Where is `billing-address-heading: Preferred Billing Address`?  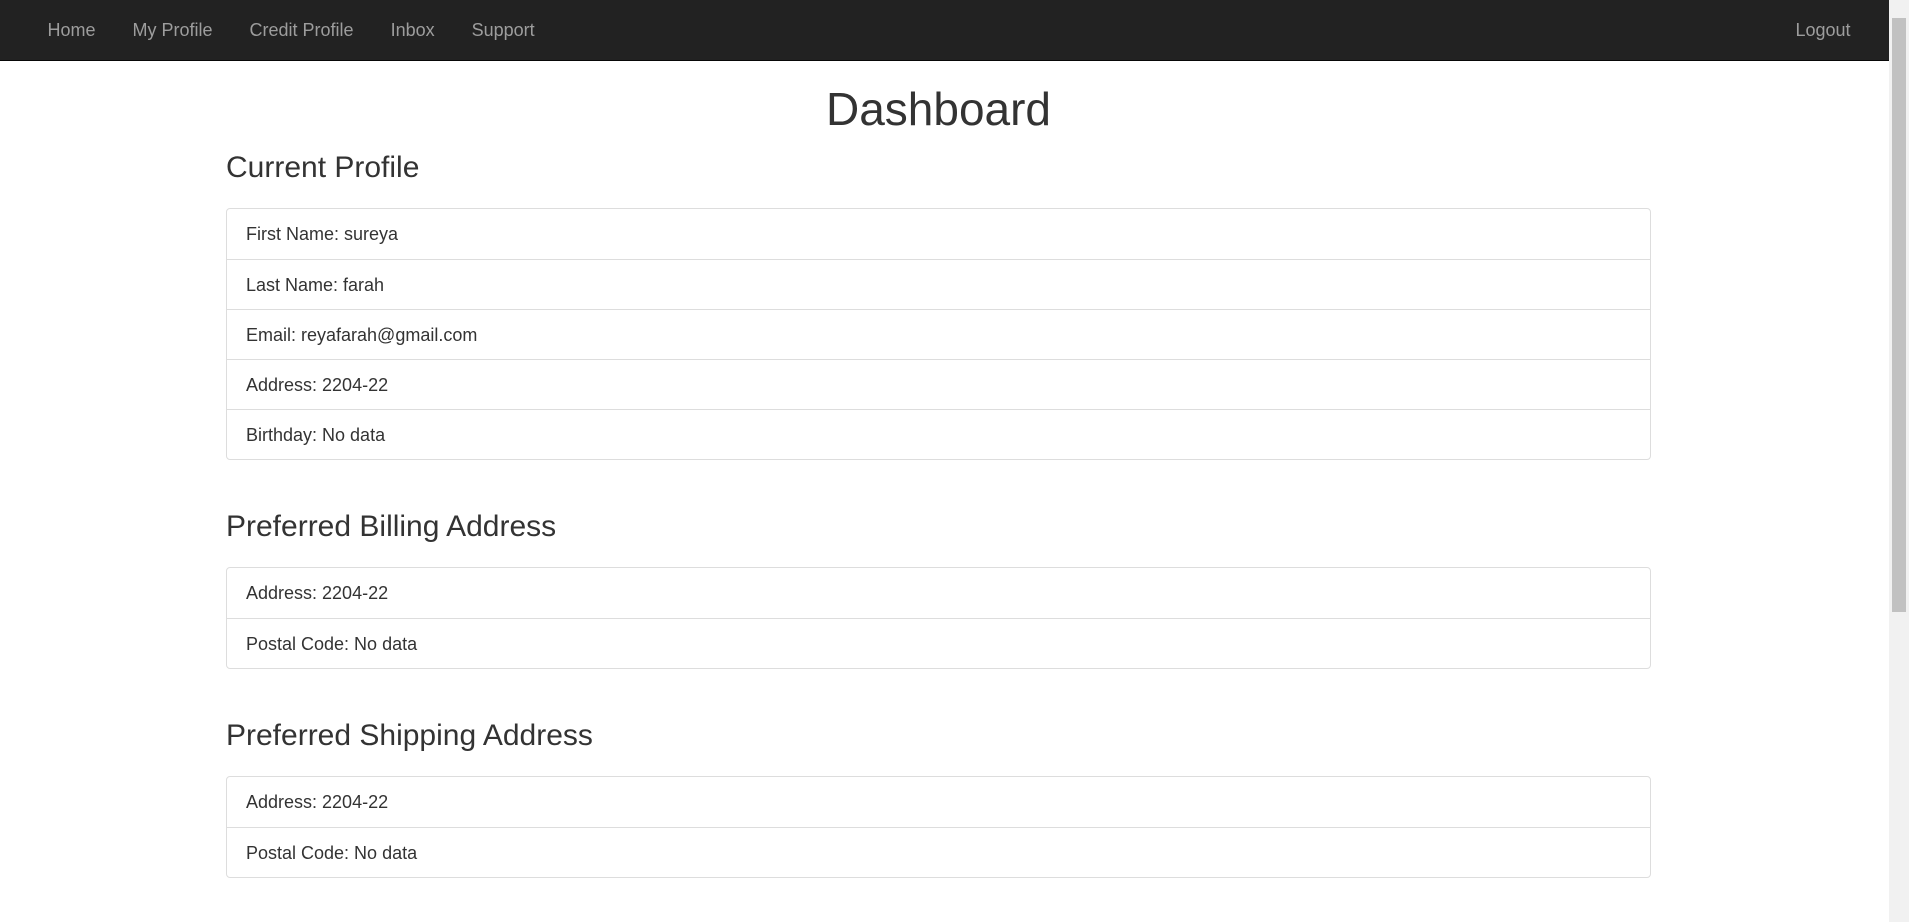 billing-address-heading: Preferred Billing Address is located at coordinates (391, 526).